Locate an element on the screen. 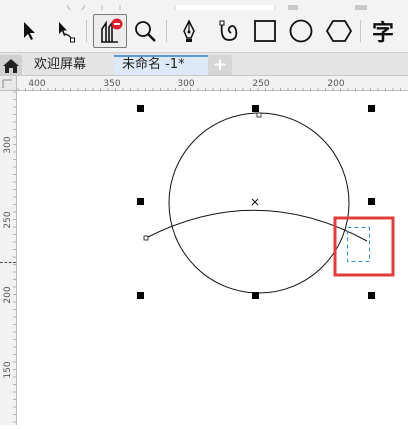  highlight-box is located at coordinates (364, 246).